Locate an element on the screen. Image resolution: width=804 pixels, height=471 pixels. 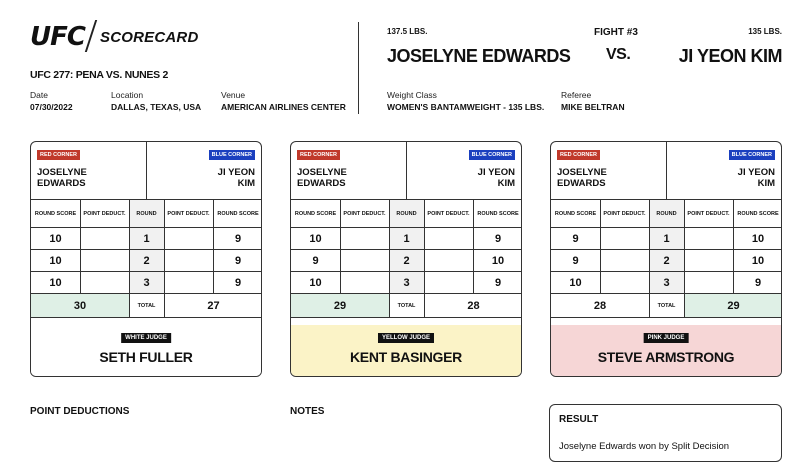
blue-fighter-name: JI YEON KIM is located at coordinates (730, 56).